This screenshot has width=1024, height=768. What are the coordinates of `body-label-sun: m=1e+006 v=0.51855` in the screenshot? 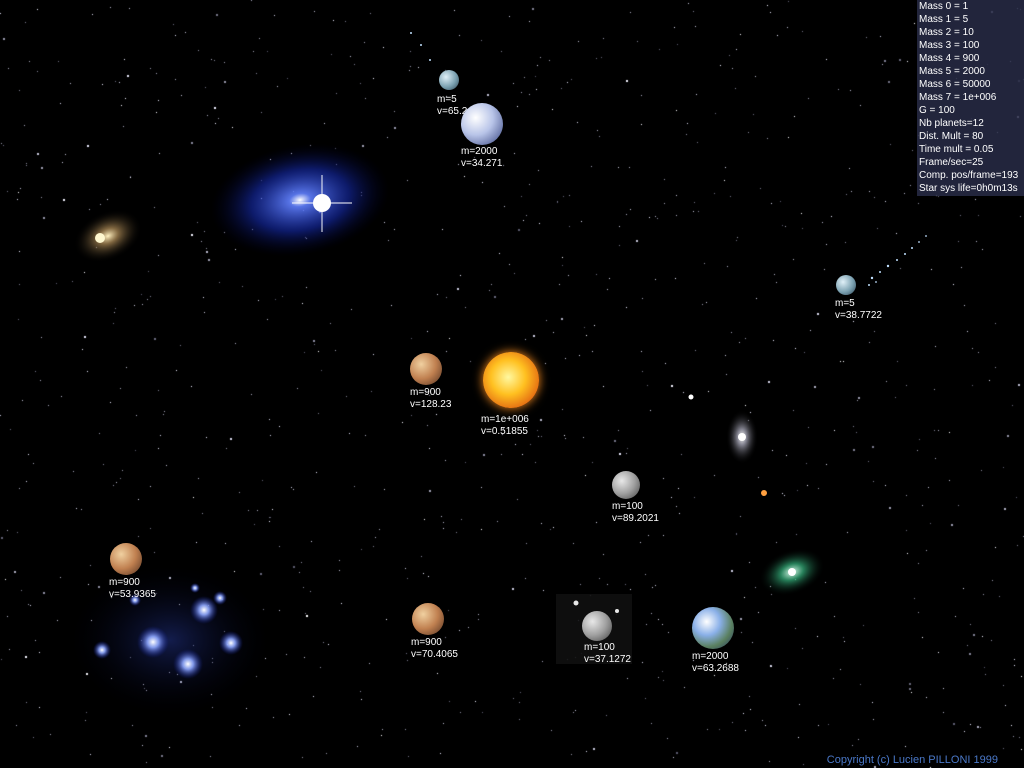 It's located at (505, 426).